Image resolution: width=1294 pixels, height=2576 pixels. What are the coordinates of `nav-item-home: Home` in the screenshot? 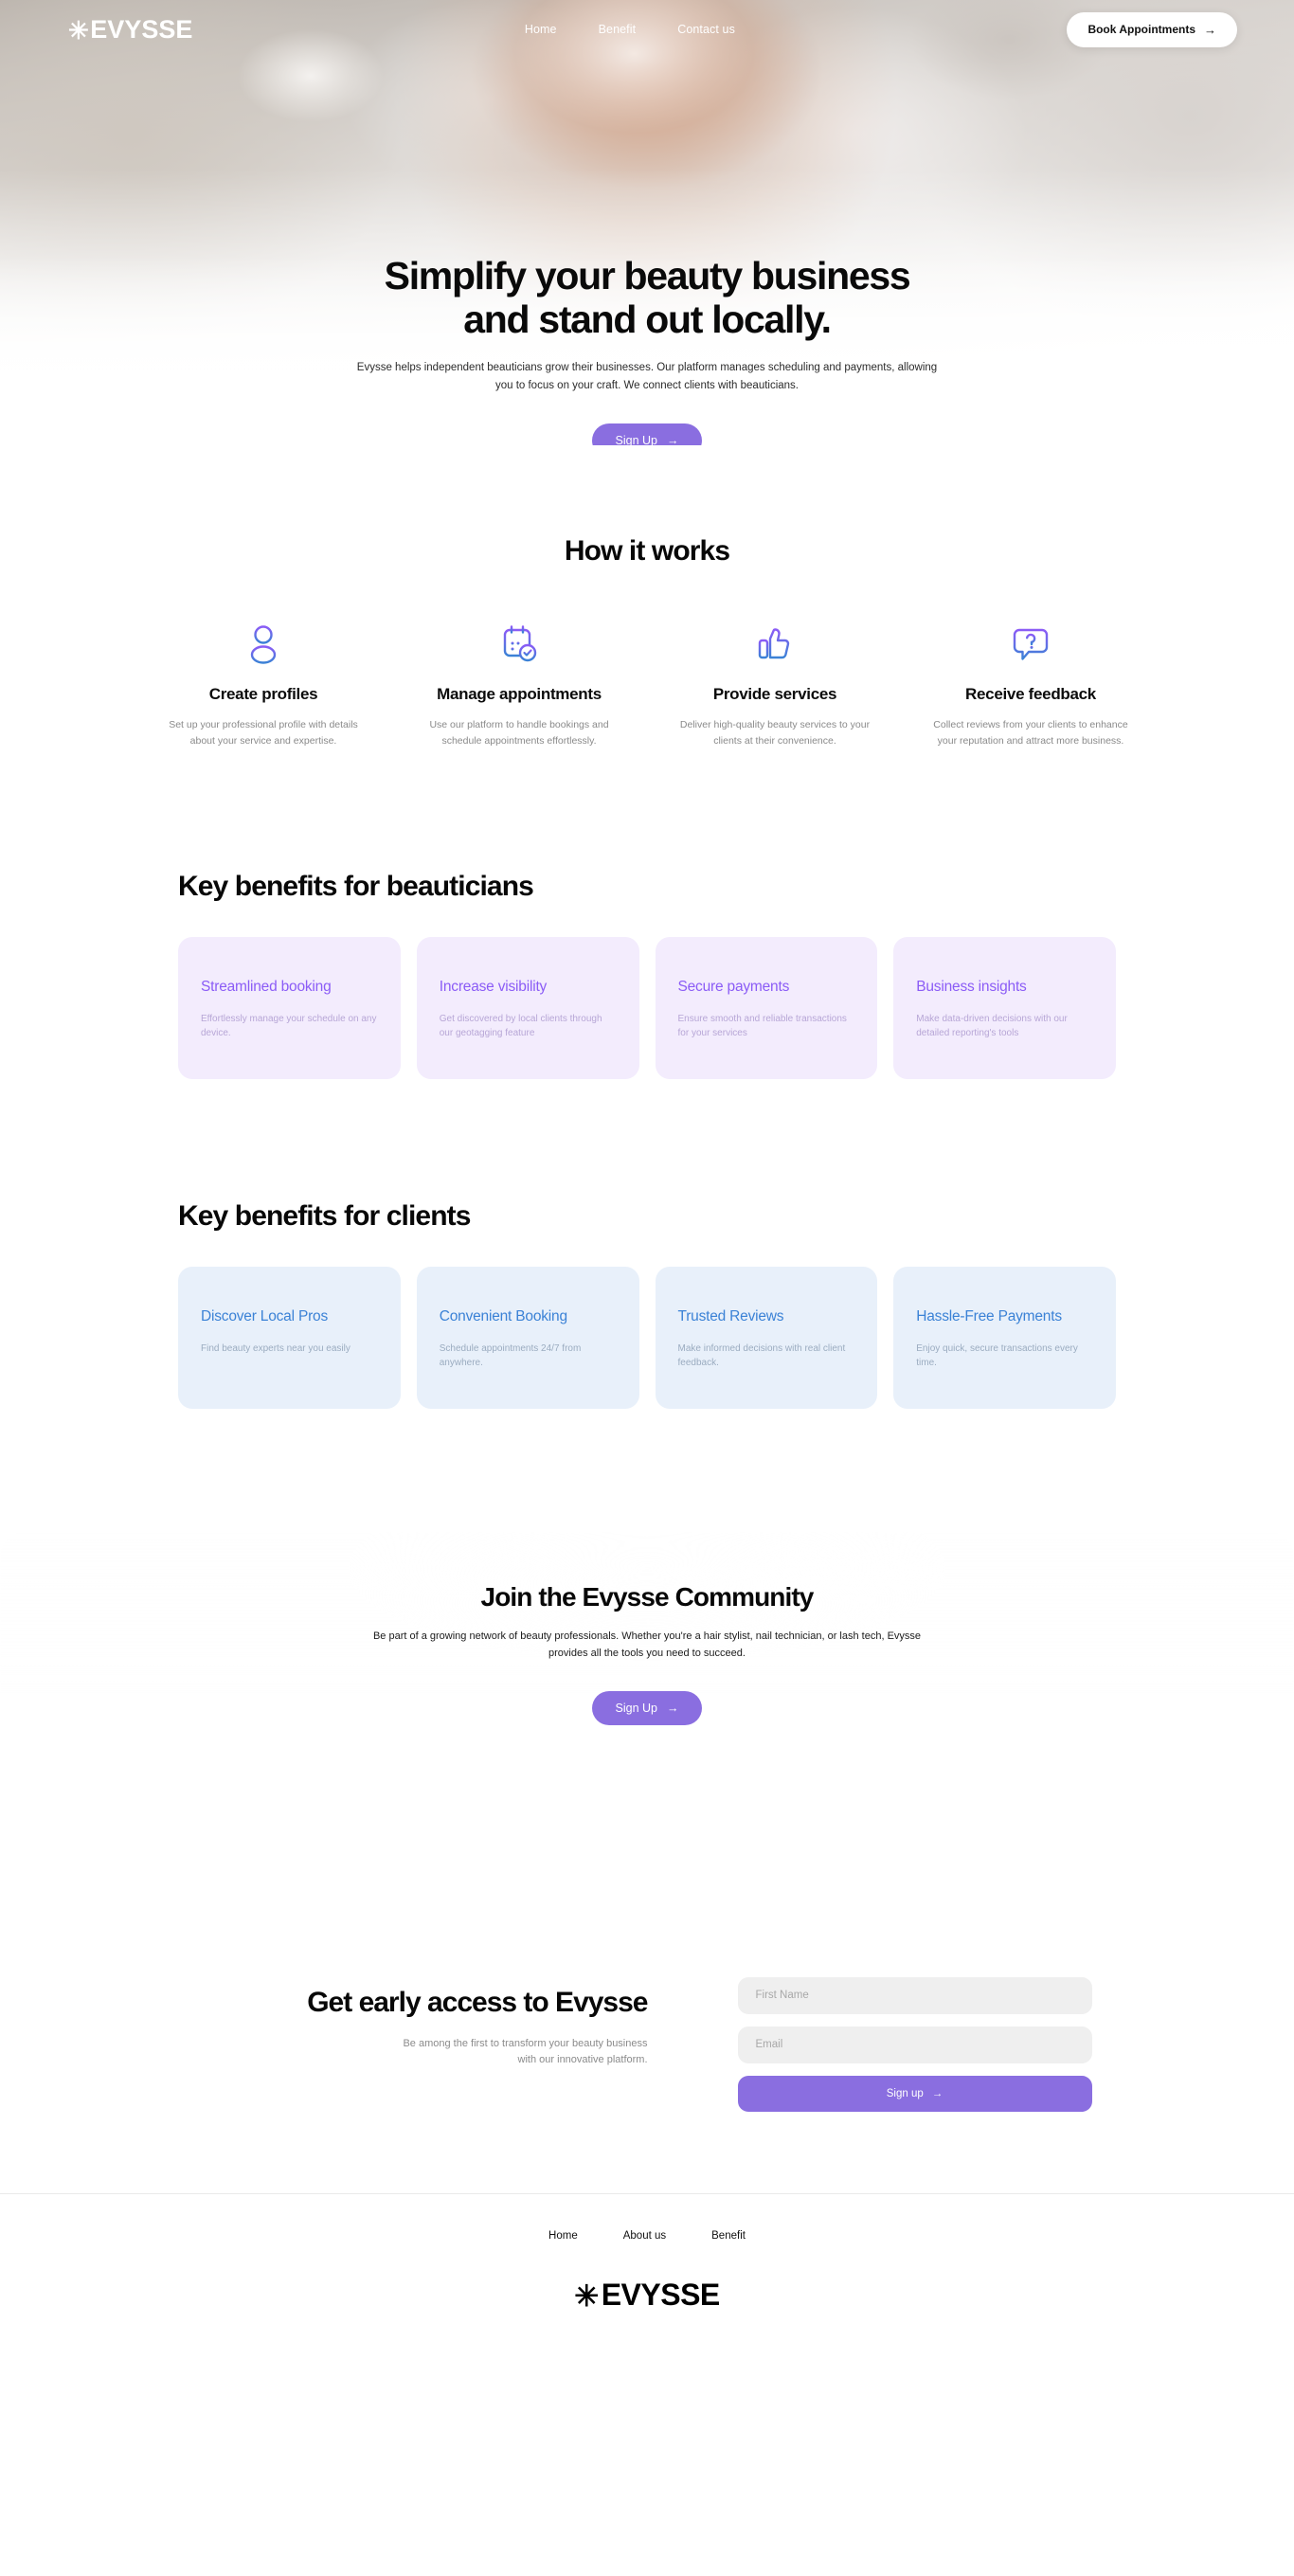 It's located at (541, 29).